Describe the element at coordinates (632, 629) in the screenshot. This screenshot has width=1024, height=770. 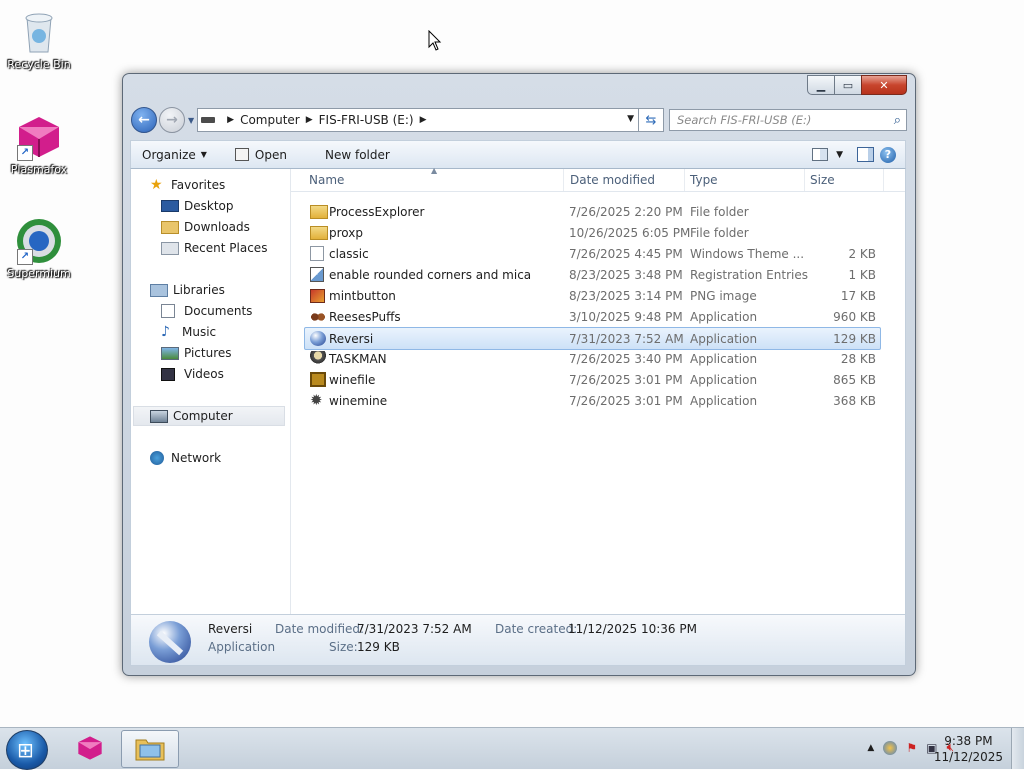
I see `details-created-value: 11/12/2025 10:36 PM` at that location.